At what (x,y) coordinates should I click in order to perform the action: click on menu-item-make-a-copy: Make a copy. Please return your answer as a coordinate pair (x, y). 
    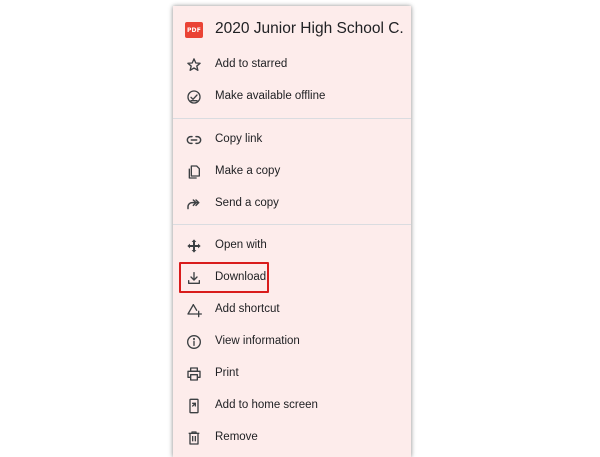
    Looking at the image, I should click on (292, 172).